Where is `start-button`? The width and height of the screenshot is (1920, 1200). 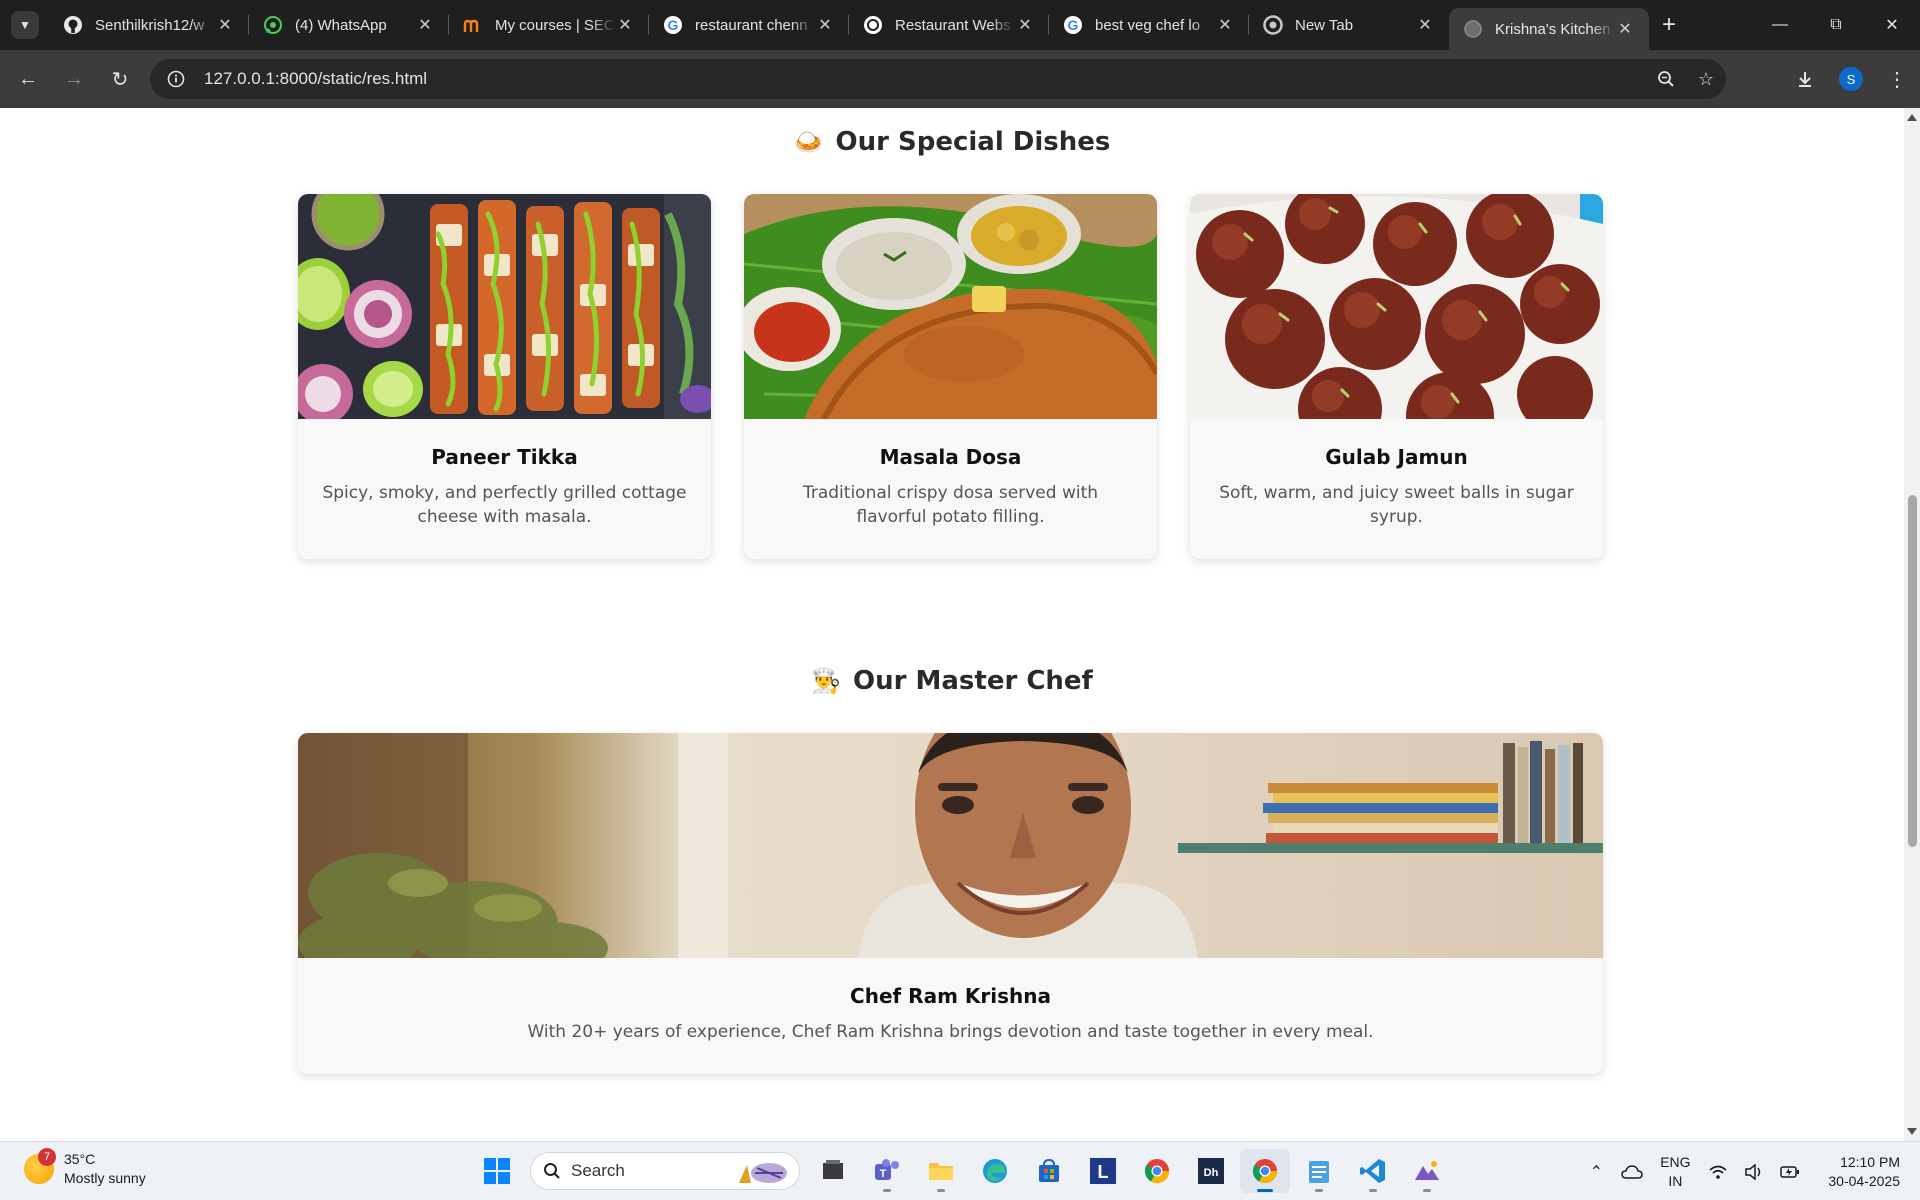
start-button is located at coordinates (497, 1171).